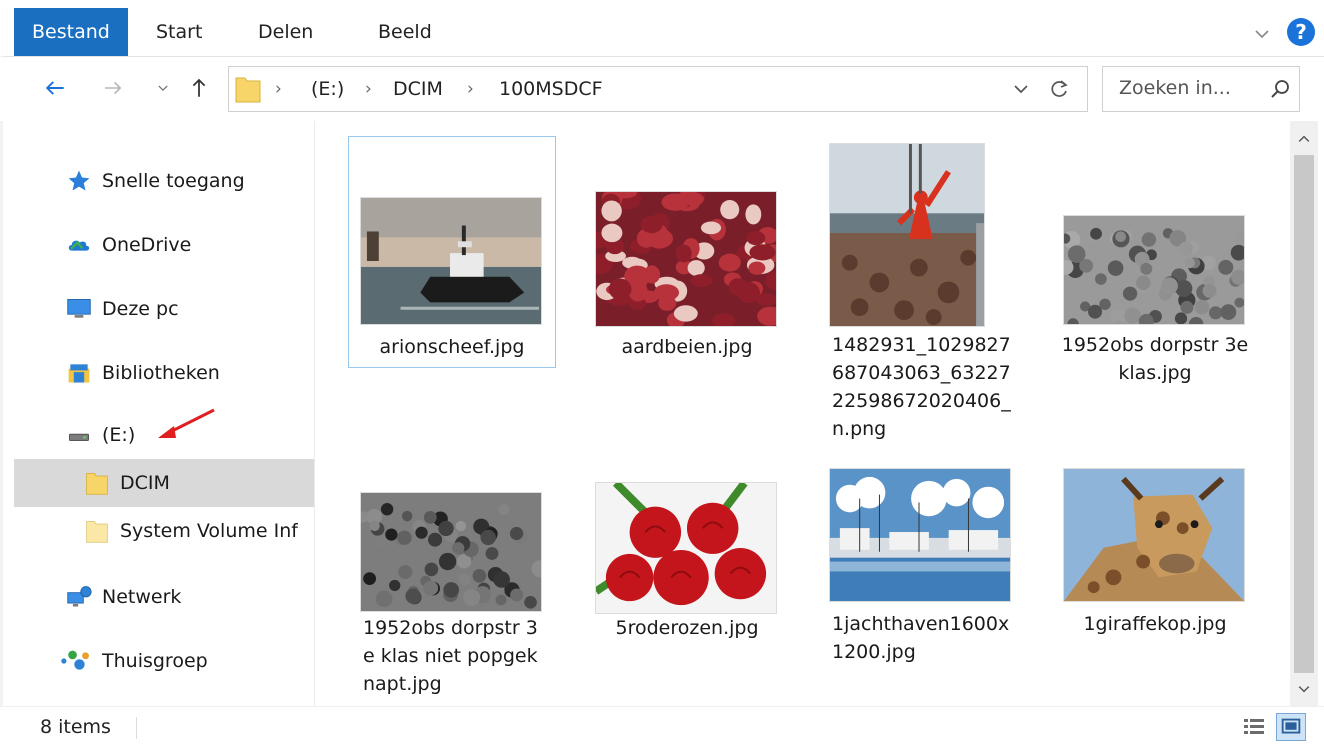  I want to click on search-box, so click(1201, 89).